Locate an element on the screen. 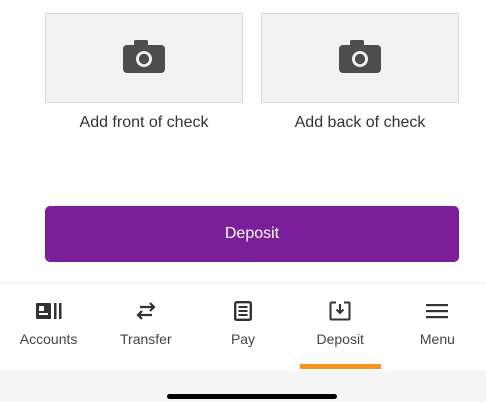 This screenshot has width=486, height=402. nav-item-accounts: Accounts is located at coordinates (48, 328).